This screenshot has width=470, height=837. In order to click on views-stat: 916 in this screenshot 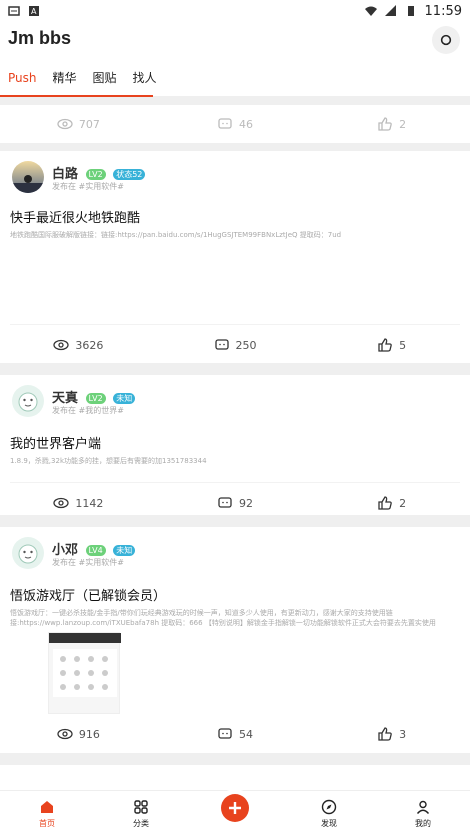, I will do `click(78, 734)`.